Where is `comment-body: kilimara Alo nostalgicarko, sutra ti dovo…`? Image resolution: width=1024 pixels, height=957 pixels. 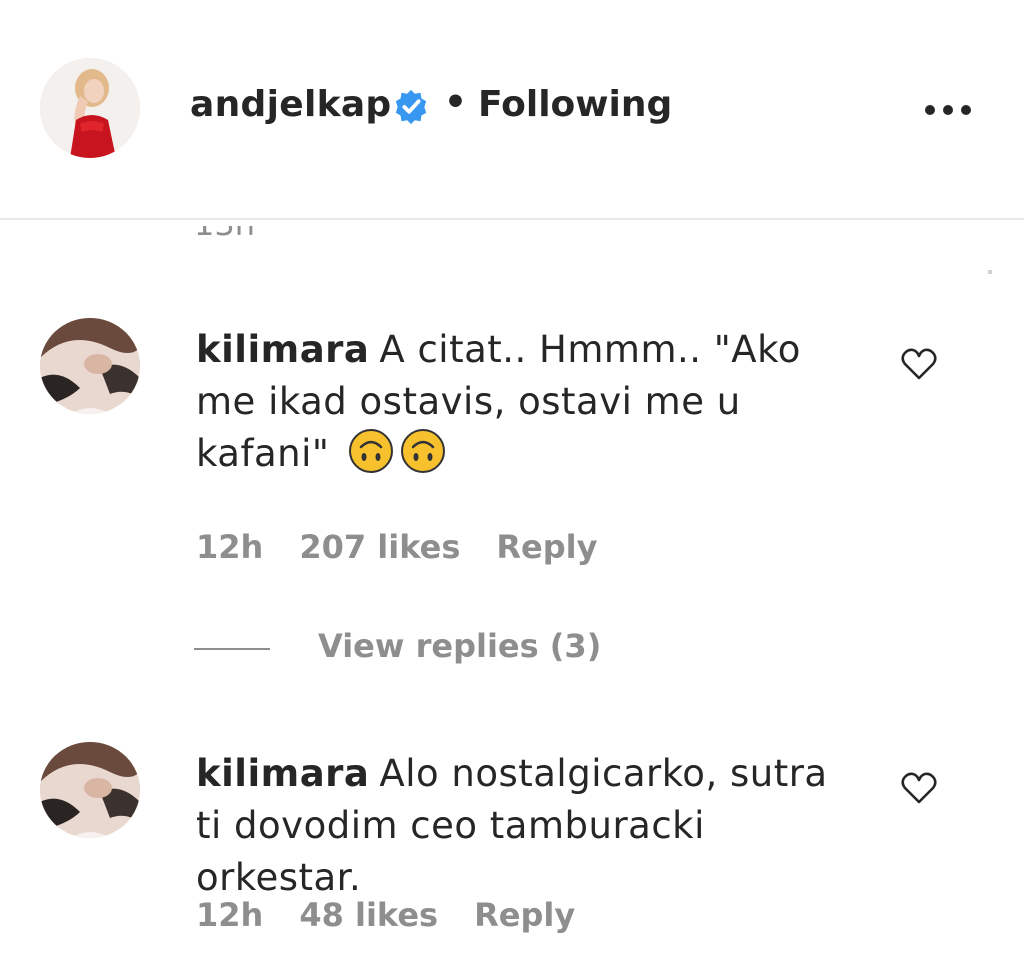
comment-body: kilimara Alo nostalgicarko, sutra ti dovo… is located at coordinates (516, 826).